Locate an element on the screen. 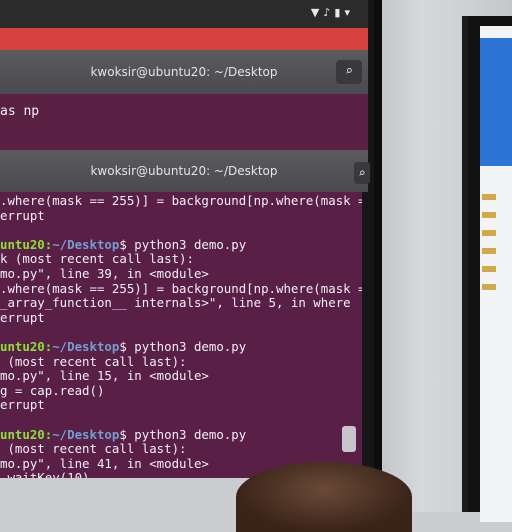 The image size is (512, 532). terminal-line: g = cap.read() is located at coordinates (52, 390).